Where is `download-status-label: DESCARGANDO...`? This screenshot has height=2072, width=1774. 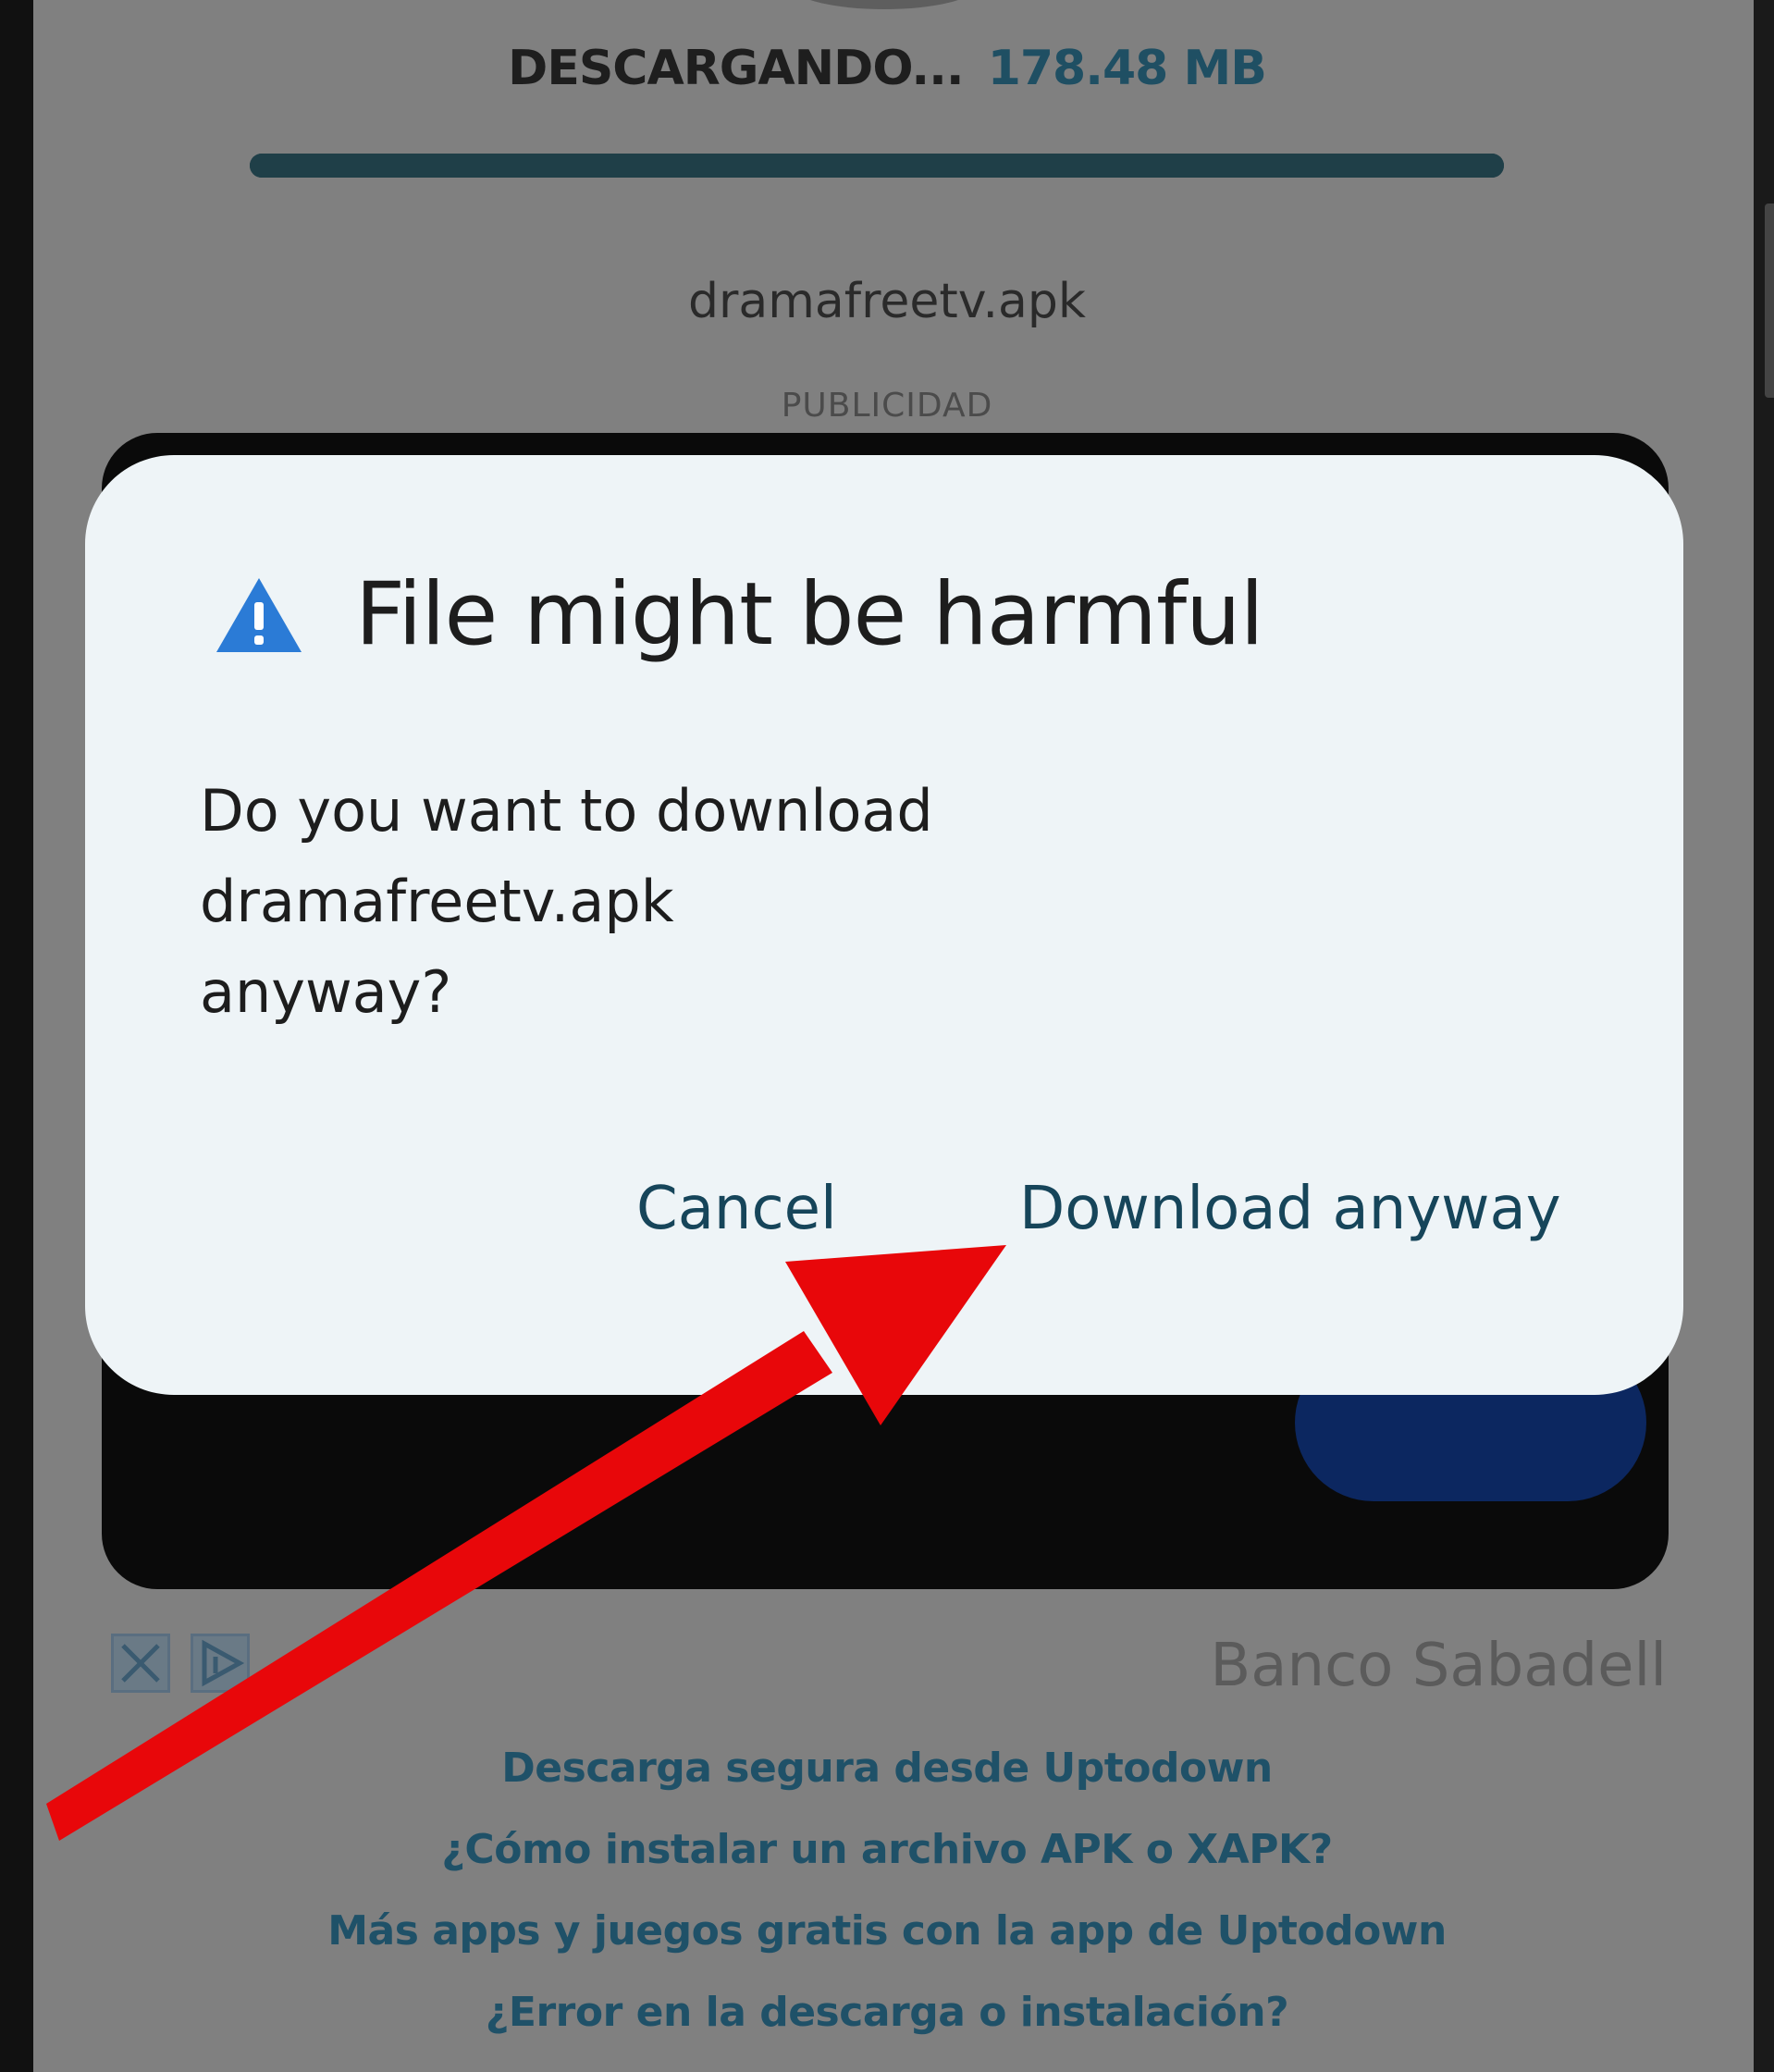 download-status-label: DESCARGANDO... is located at coordinates (736, 69).